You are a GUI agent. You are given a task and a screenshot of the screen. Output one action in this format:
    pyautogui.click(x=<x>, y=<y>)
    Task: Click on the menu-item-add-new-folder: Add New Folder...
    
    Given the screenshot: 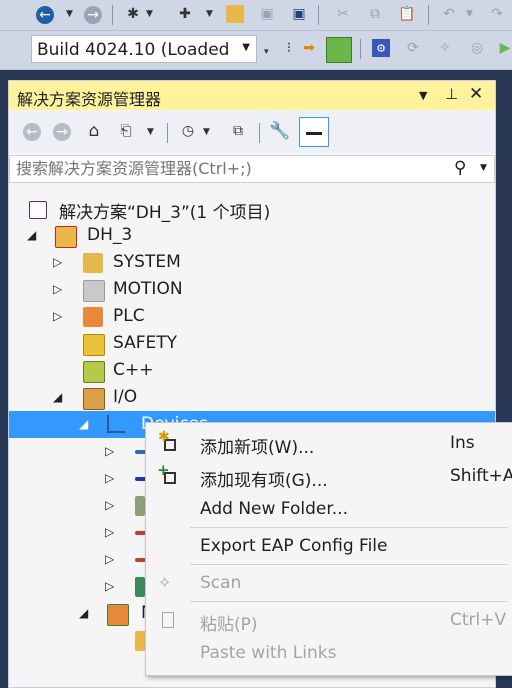 What is the action you would take?
    pyautogui.click(x=329, y=509)
    